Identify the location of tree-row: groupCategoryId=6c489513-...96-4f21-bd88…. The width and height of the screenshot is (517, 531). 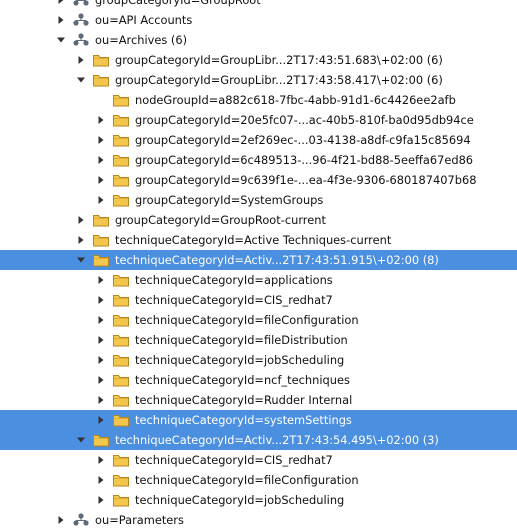
(258, 160).